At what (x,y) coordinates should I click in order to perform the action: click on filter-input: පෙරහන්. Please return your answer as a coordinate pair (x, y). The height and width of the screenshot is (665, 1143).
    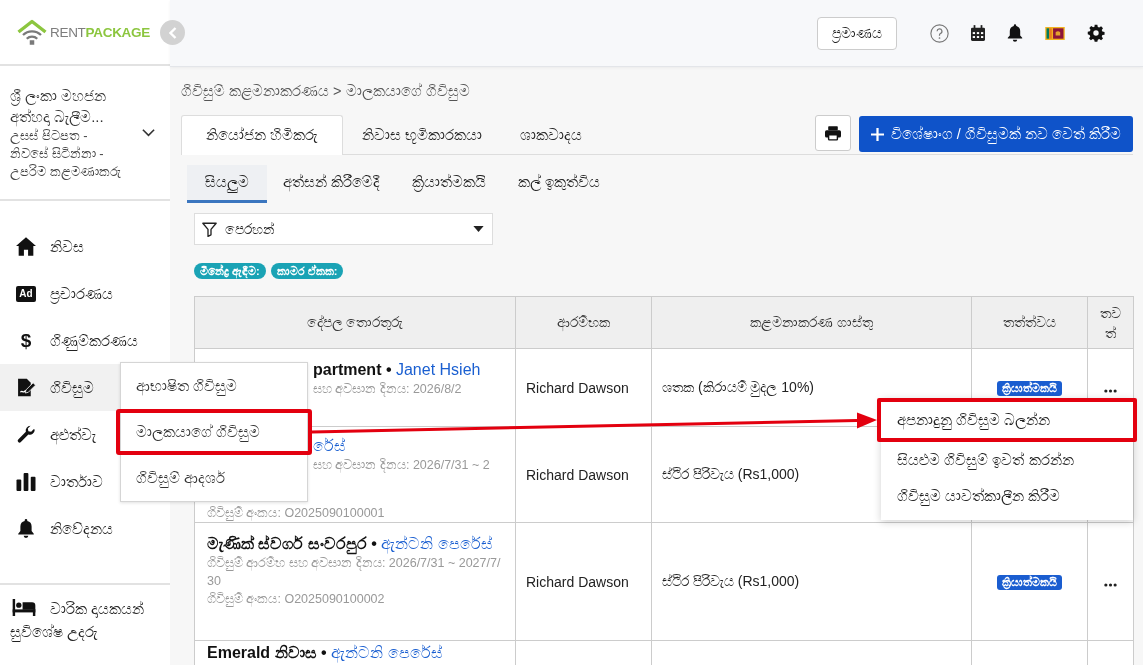
    Looking at the image, I should click on (345, 229).